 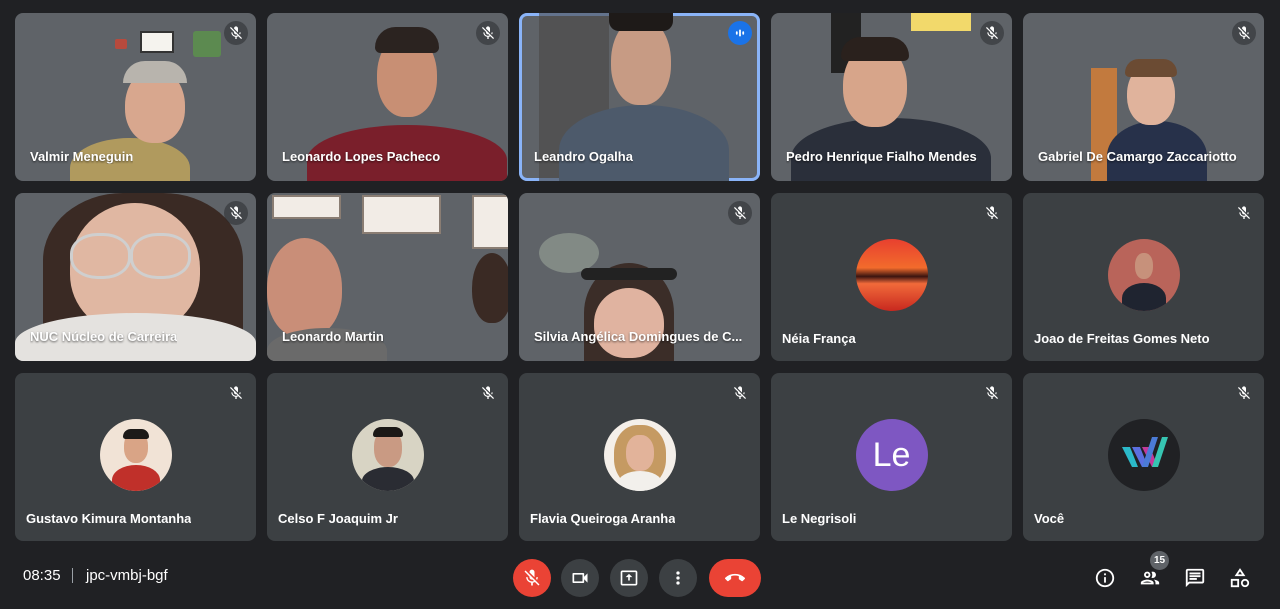 I want to click on participant-name: Gustavo Kimura Montanha, so click(x=109, y=518).